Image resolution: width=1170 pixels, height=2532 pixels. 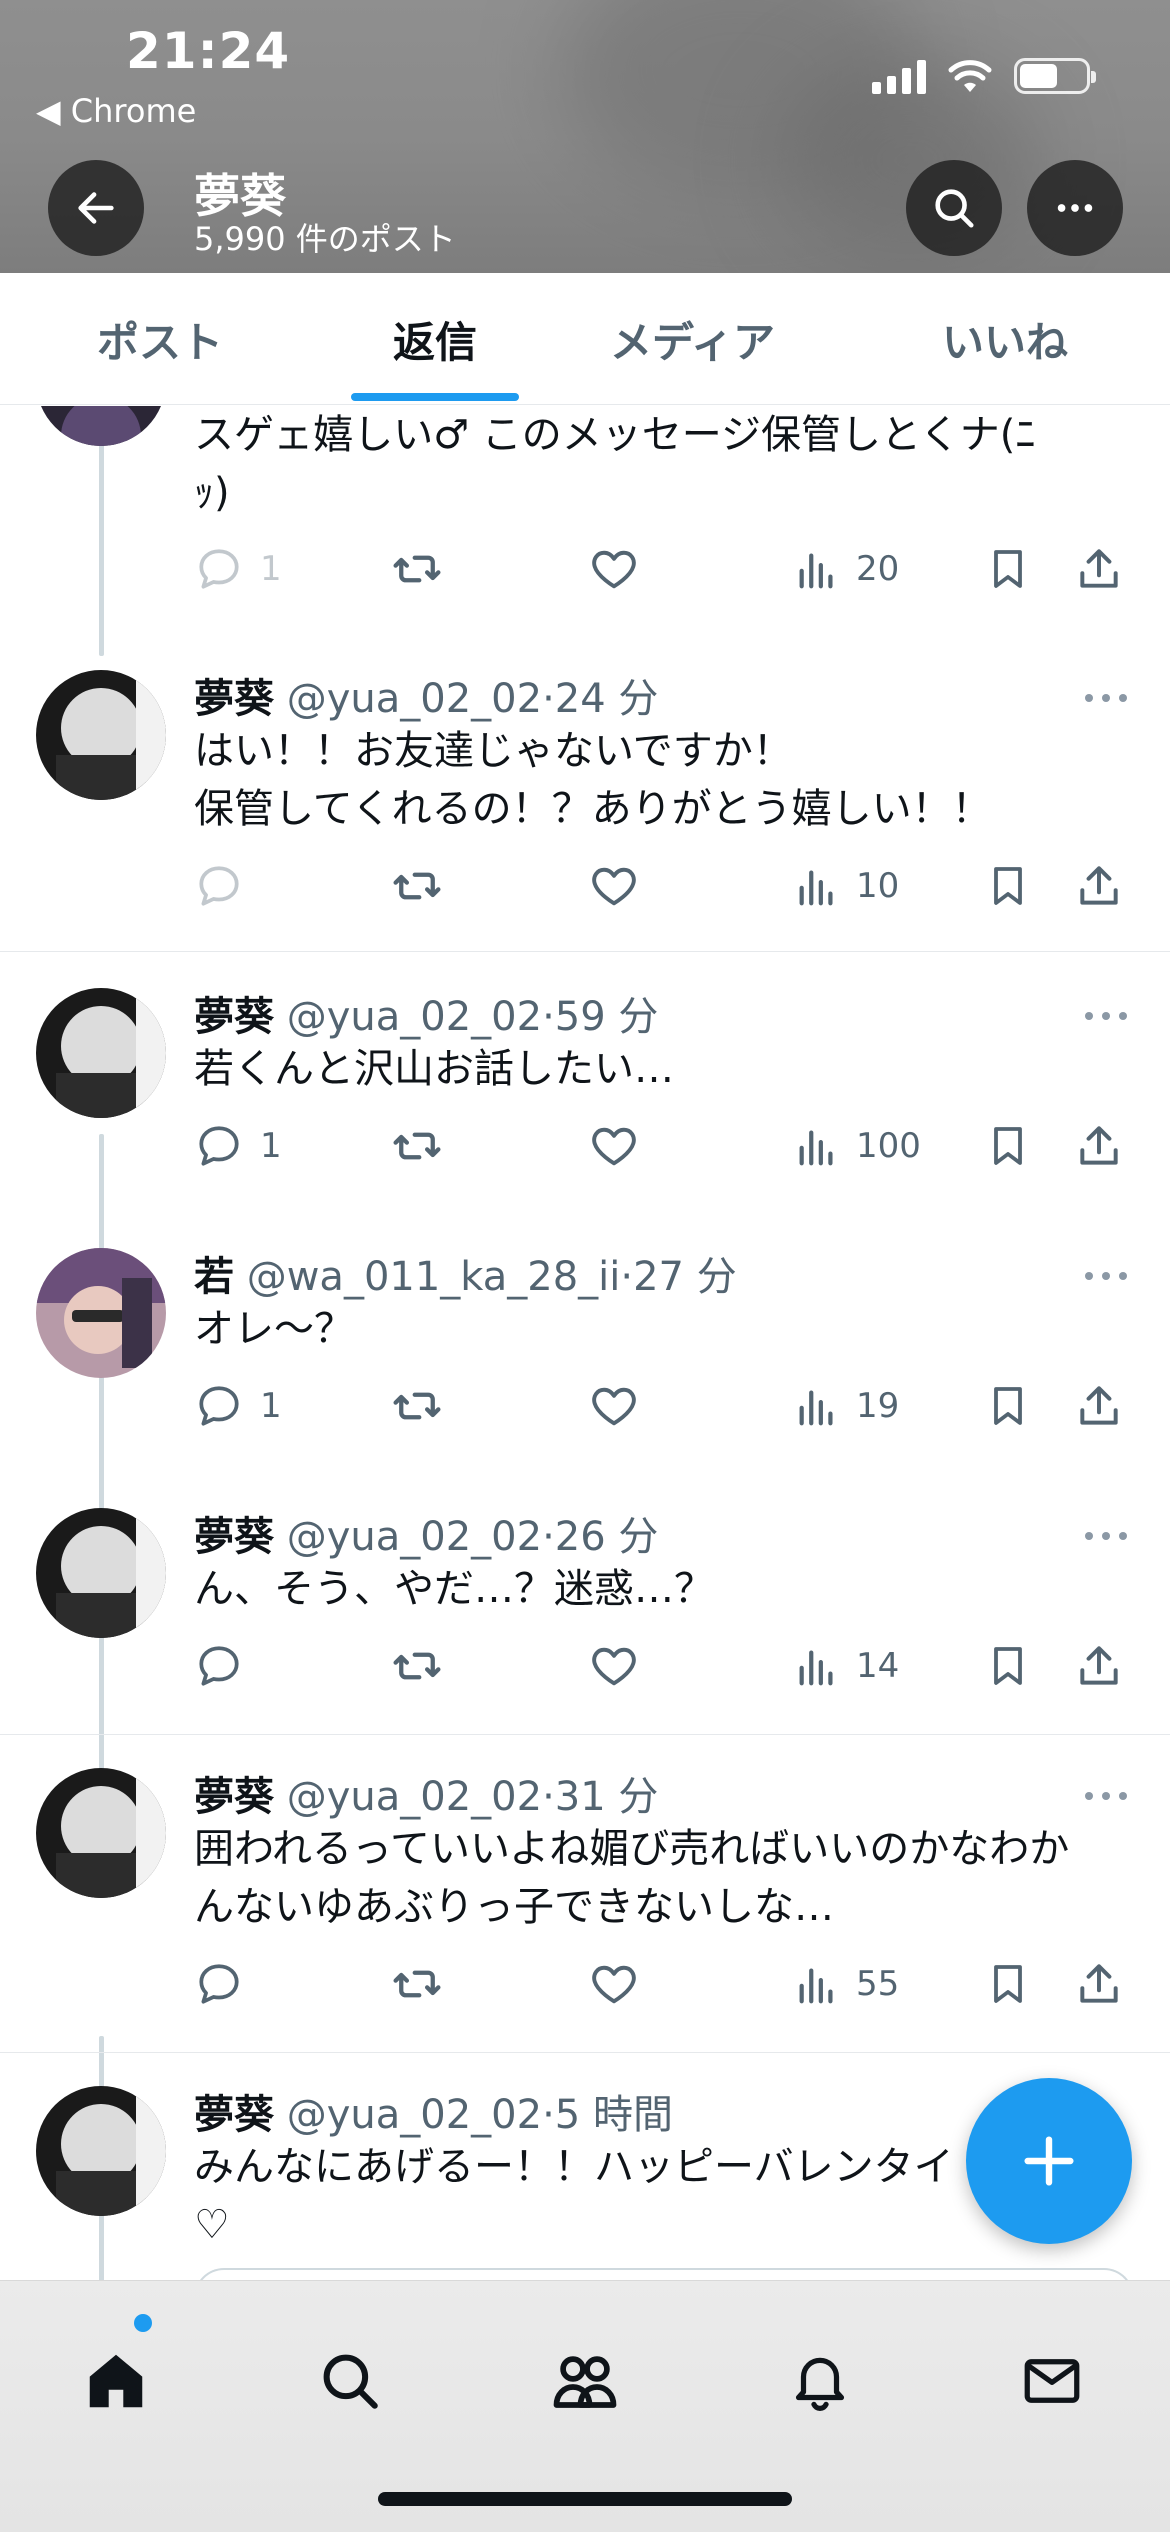 I want to click on share-icon, so click(x=1099, y=1665).